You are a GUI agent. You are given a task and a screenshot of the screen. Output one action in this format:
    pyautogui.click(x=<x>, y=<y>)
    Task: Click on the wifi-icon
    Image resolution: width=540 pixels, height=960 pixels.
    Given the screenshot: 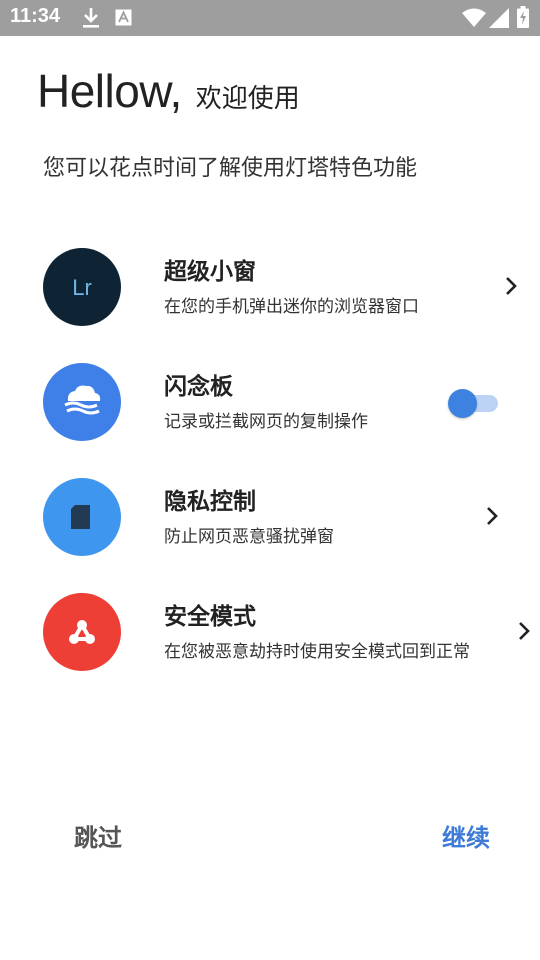 What is the action you would take?
    pyautogui.click(x=474, y=17)
    